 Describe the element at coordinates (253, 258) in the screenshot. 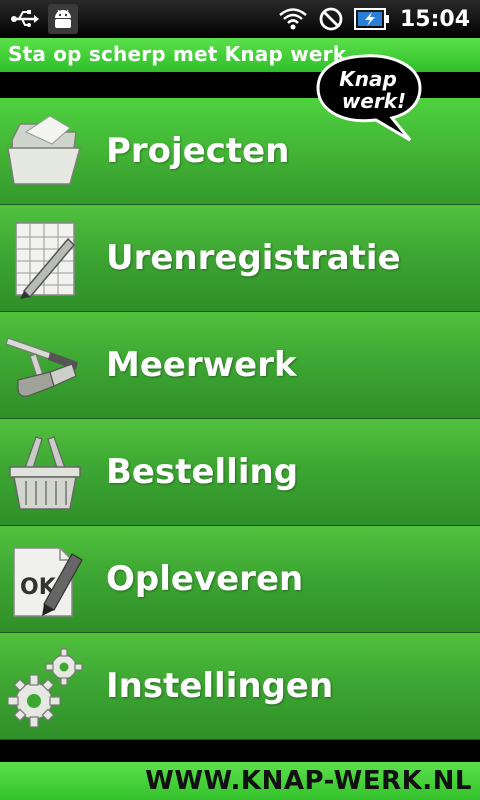

I see `menu-label: Urenregistratie` at that location.